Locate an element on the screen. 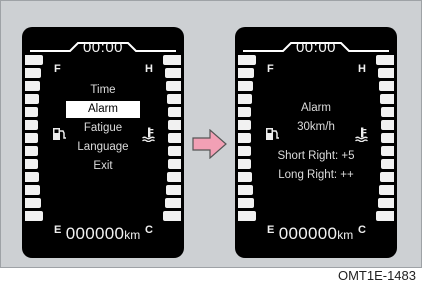 Image resolution: width=422 pixels, height=290 pixels. menu-item-exit: Exit is located at coordinates (103, 166).